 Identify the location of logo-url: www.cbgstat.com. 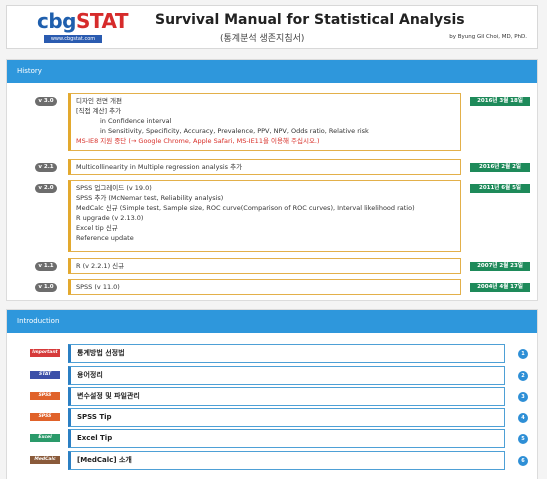
(73, 39).